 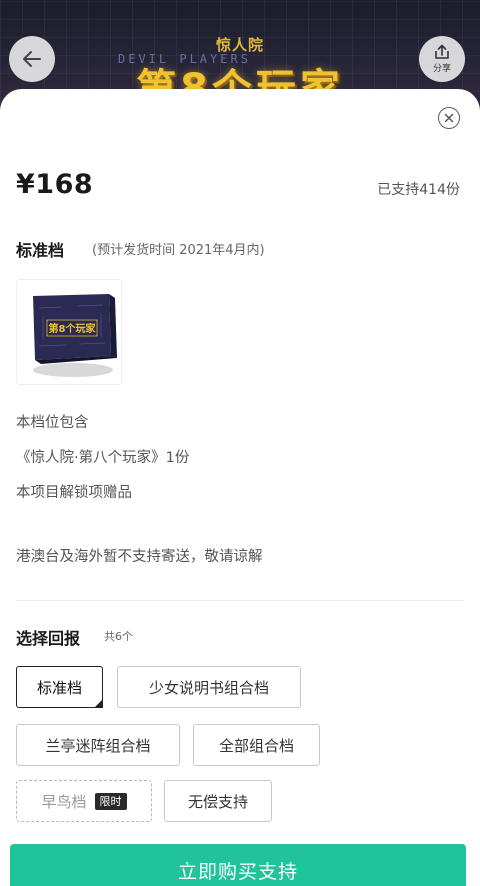 What do you see at coordinates (110, 801) in the screenshot?
I see `limited-badge: 限时` at bounding box center [110, 801].